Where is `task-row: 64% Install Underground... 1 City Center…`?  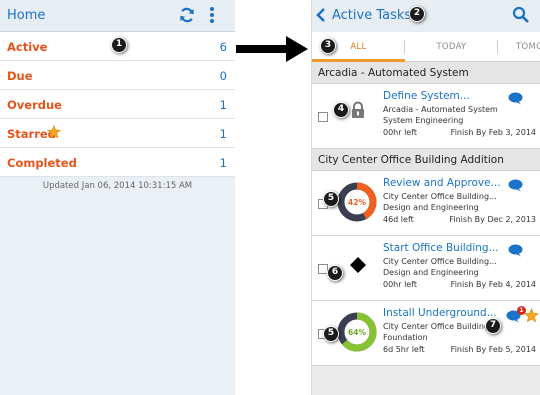
task-row: 64% Install Underground... 1 City Center… is located at coordinates (426, 333).